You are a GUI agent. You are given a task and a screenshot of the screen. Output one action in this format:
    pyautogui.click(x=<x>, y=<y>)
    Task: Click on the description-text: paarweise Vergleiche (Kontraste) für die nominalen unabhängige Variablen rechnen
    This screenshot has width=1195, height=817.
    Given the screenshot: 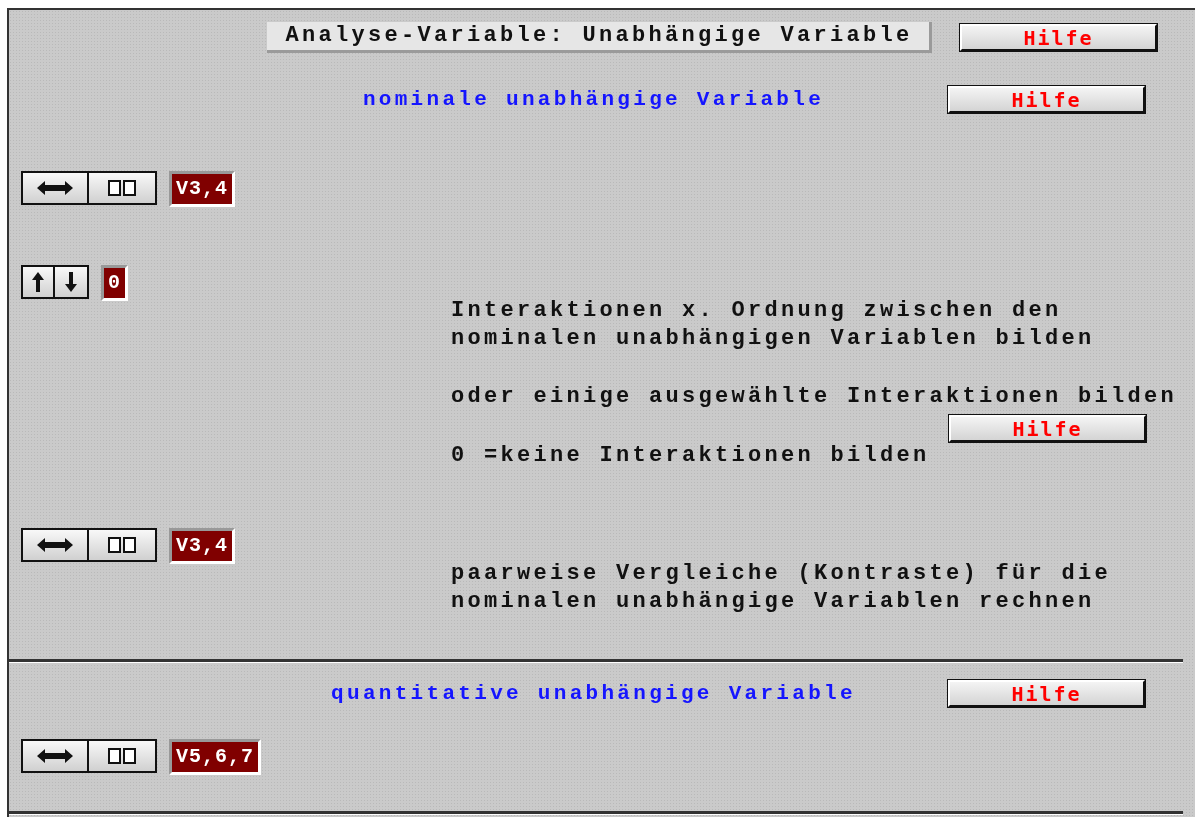 What is the action you would take?
    pyautogui.click(x=782, y=588)
    